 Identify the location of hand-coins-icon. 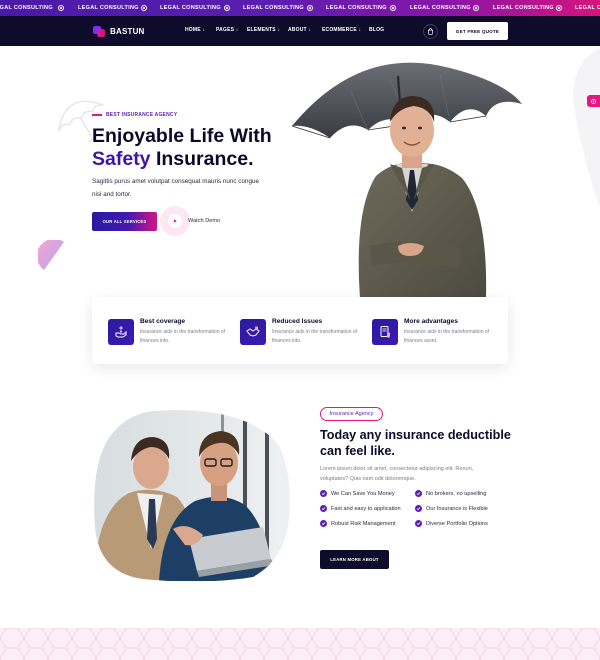
(121, 332).